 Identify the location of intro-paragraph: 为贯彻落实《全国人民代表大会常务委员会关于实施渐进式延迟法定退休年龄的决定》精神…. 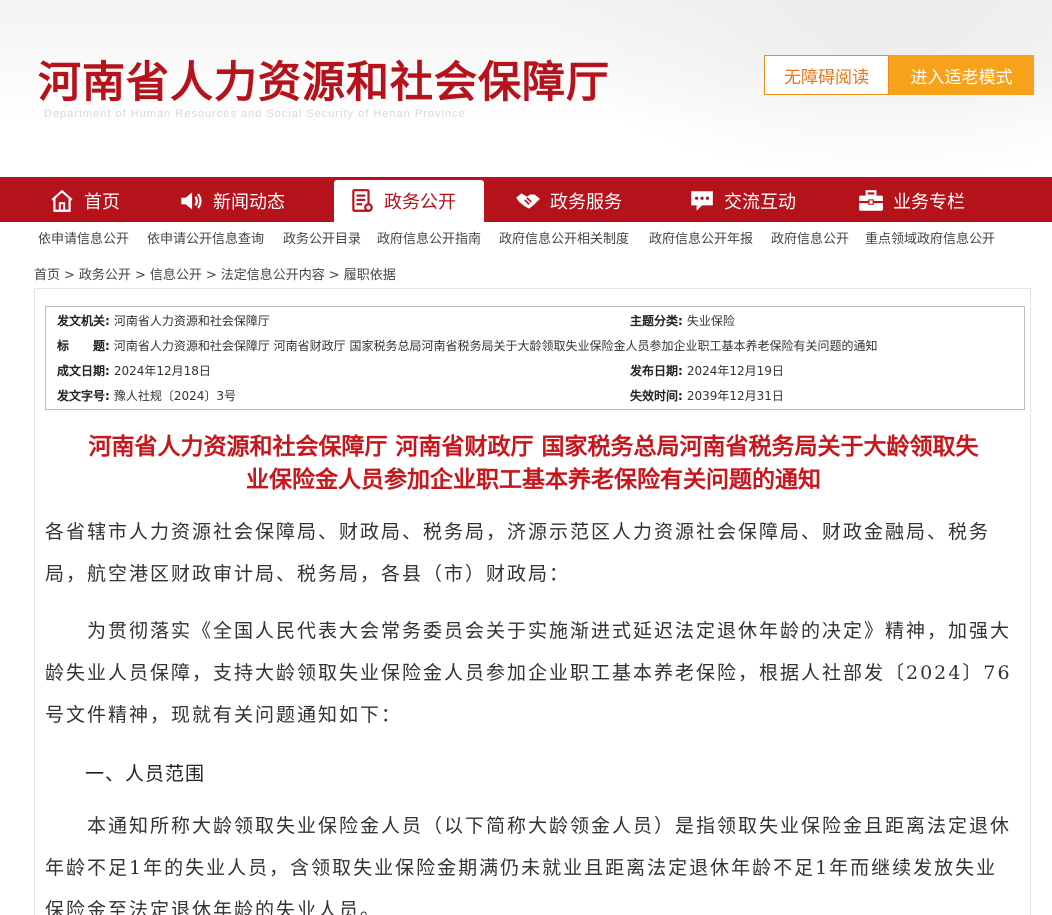
(528, 673).